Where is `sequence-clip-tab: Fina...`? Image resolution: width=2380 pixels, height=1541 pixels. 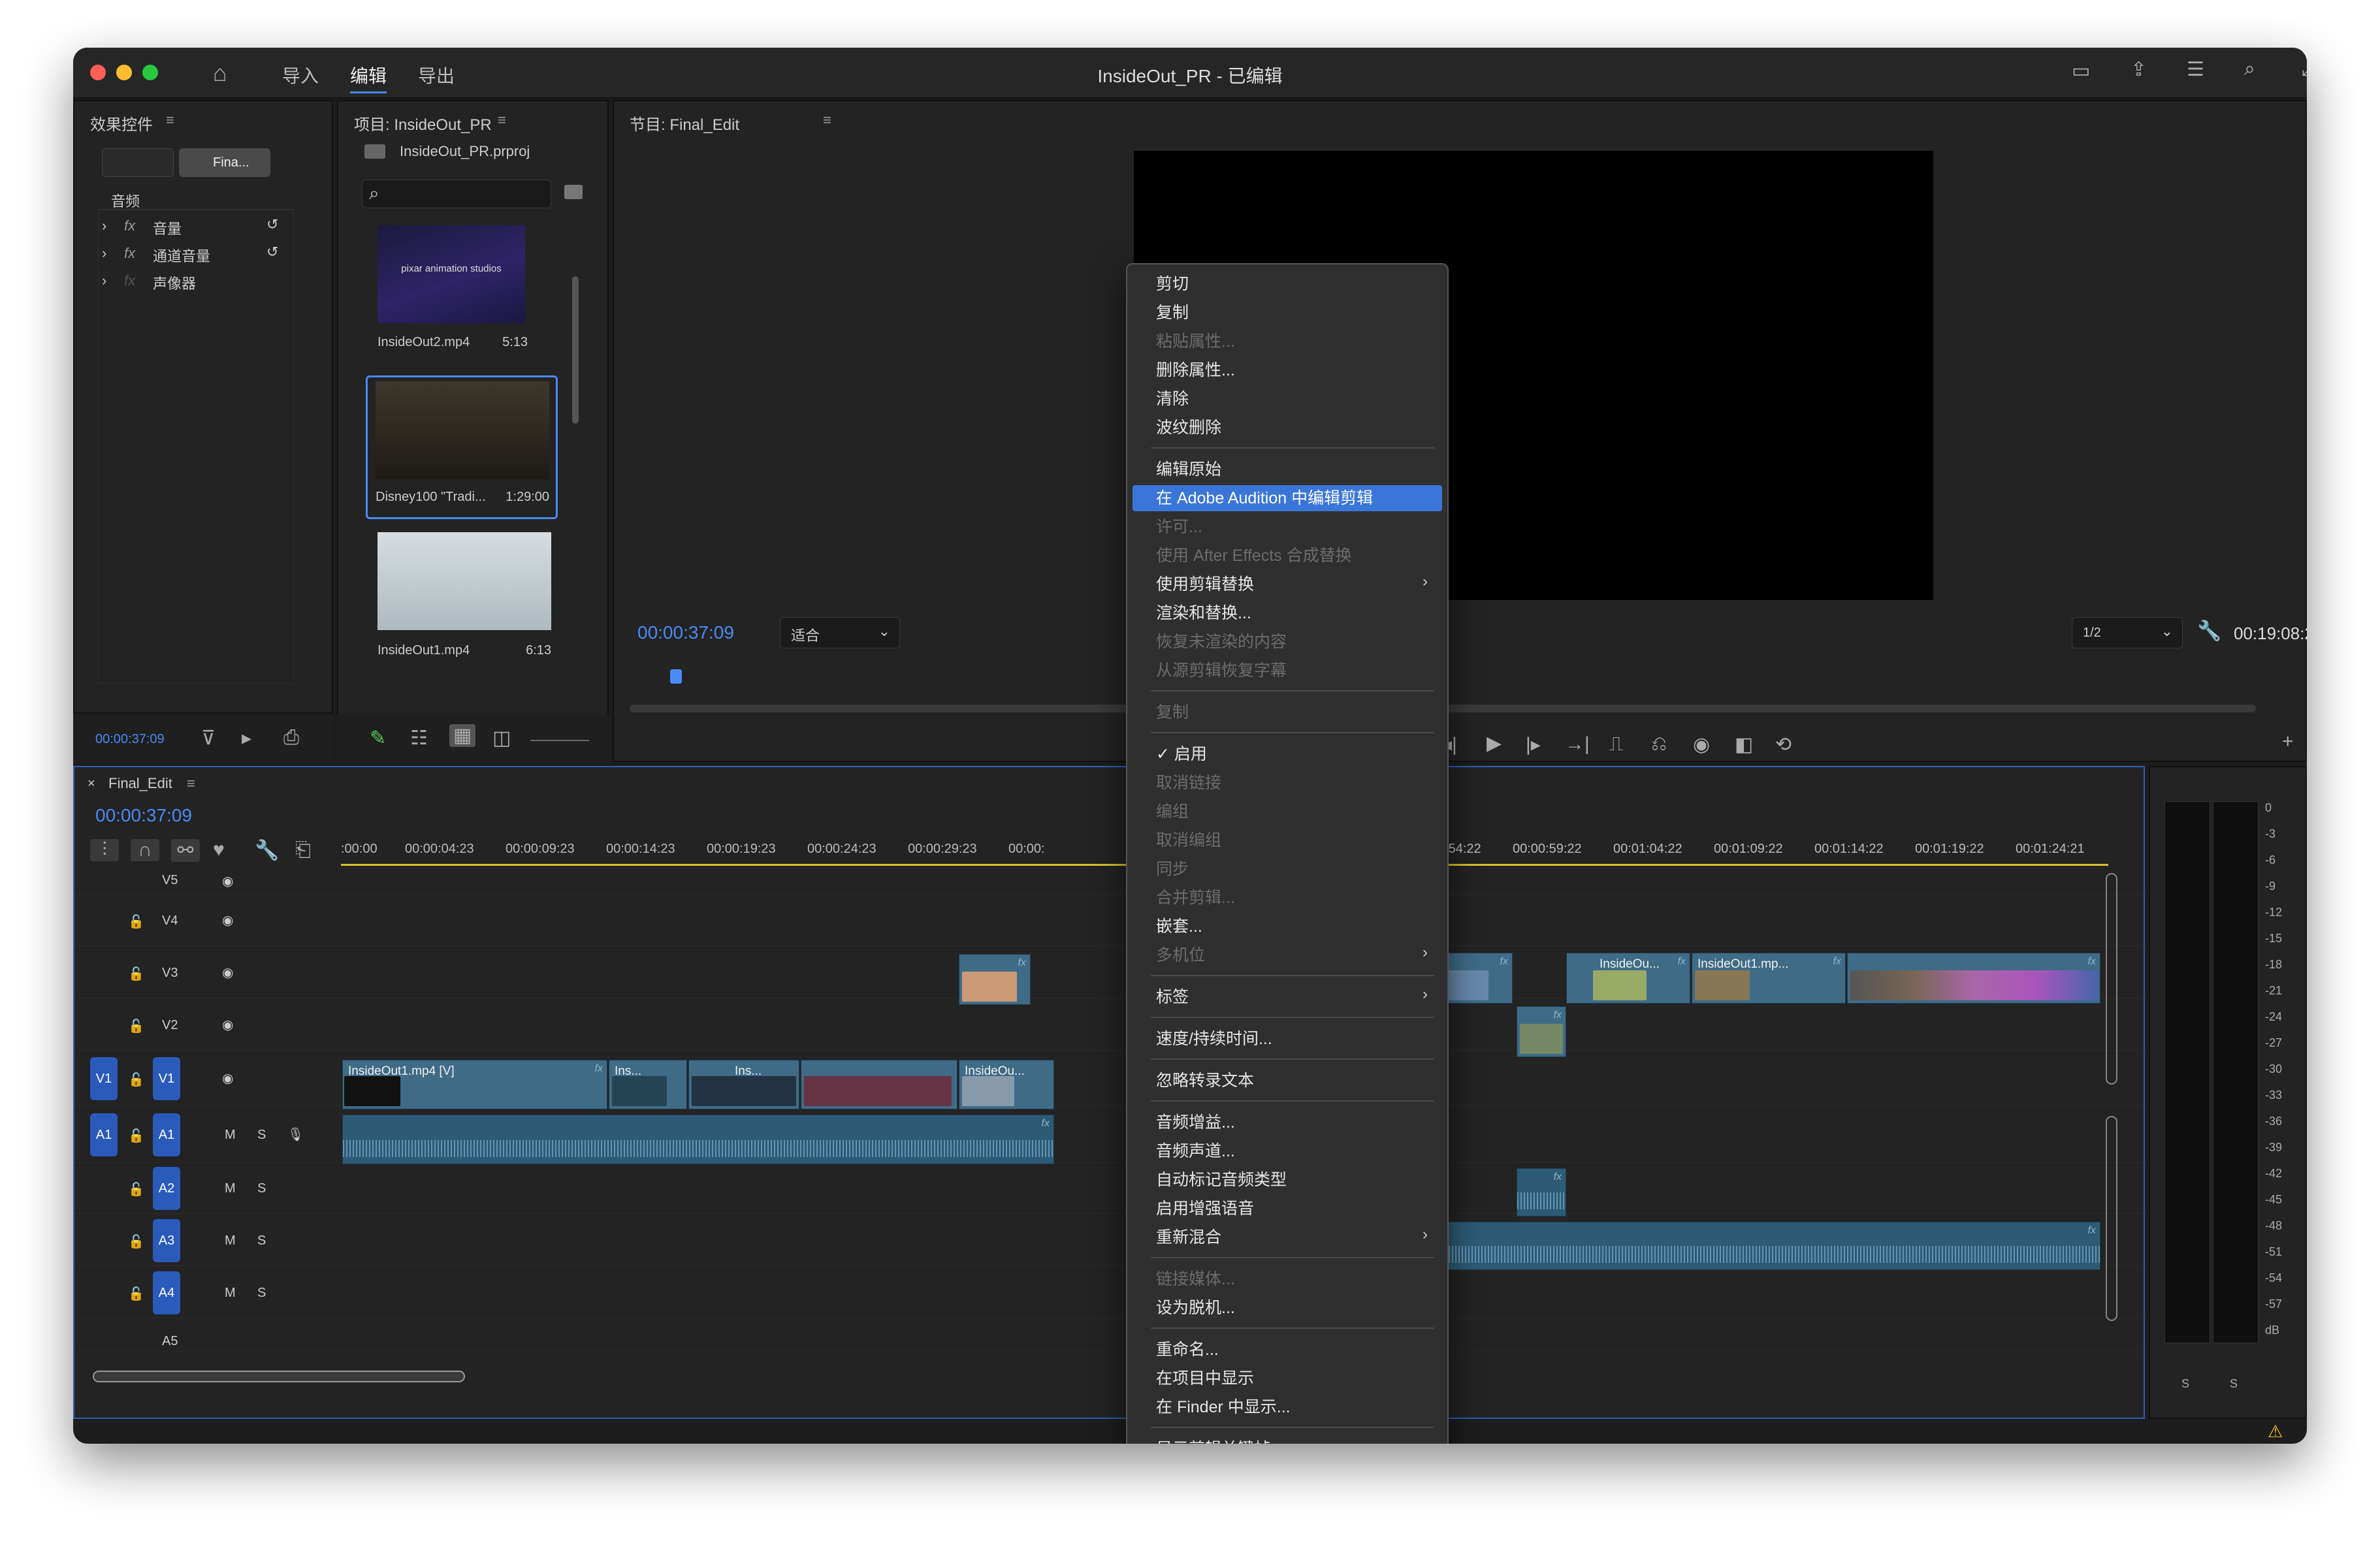 sequence-clip-tab: Fina... is located at coordinates (224, 162).